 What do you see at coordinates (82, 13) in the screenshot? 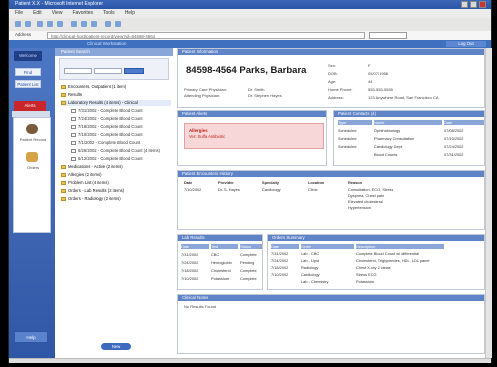
I see `menu-favorites: Favorites` at bounding box center [82, 13].